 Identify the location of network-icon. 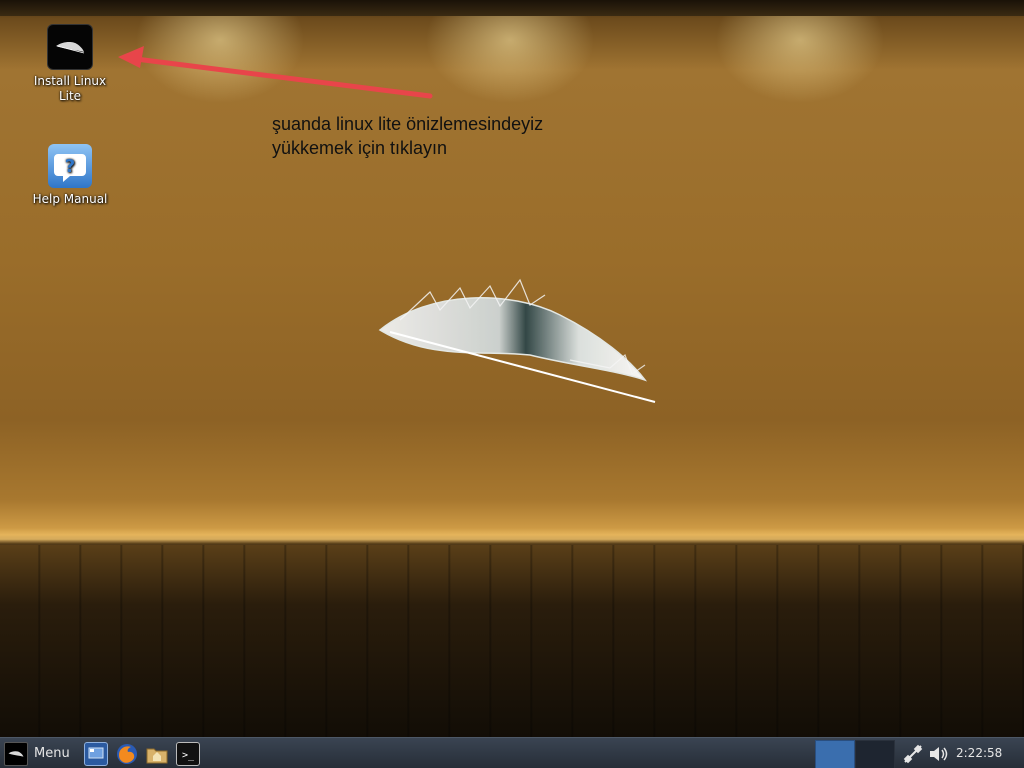
(913, 754).